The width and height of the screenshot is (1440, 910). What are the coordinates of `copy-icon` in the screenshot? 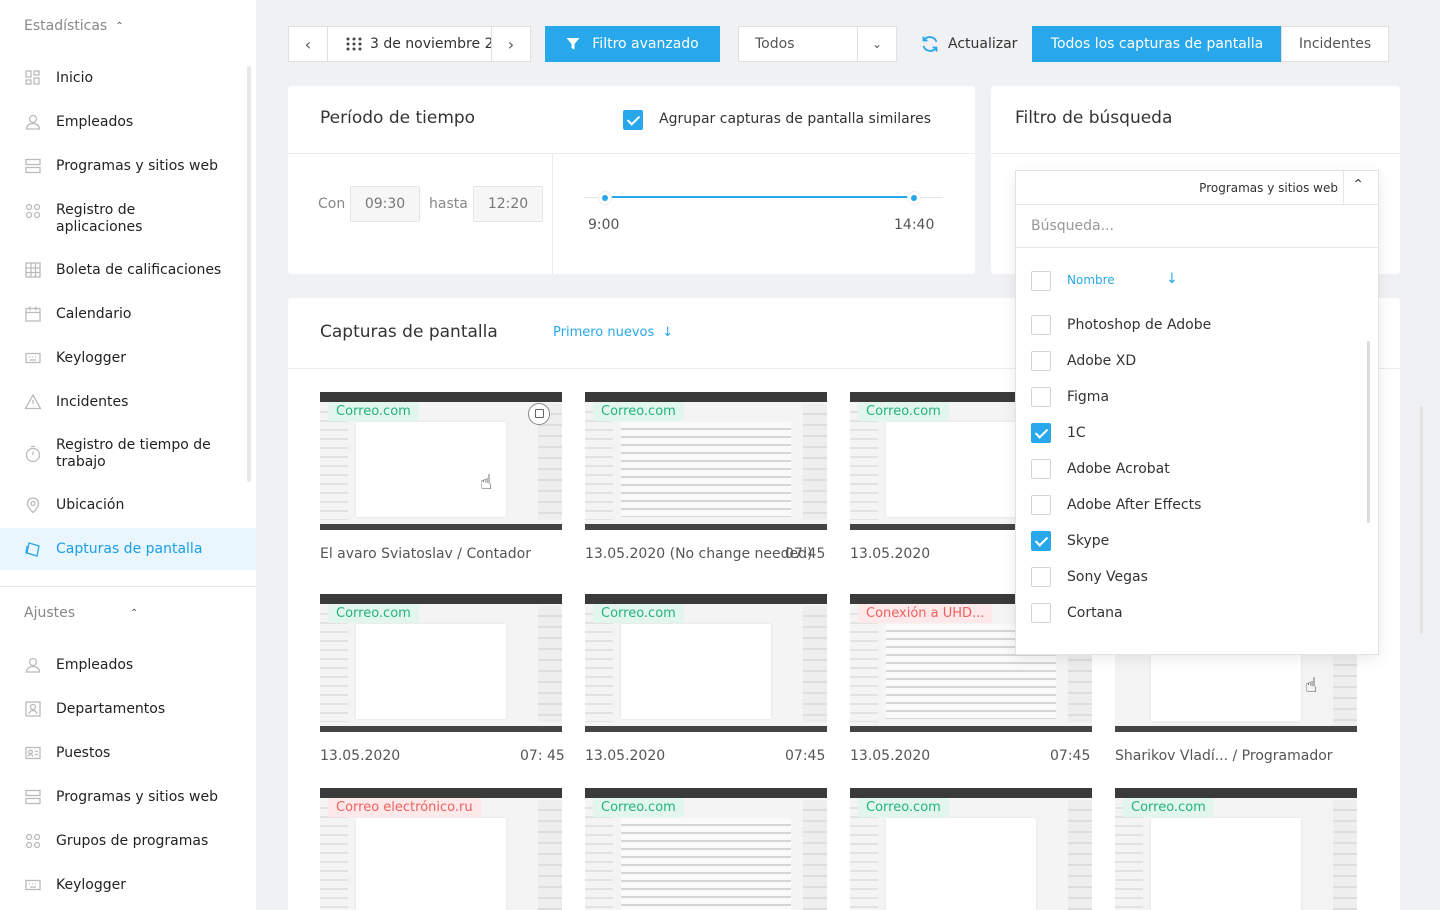 It's located at (539, 414).